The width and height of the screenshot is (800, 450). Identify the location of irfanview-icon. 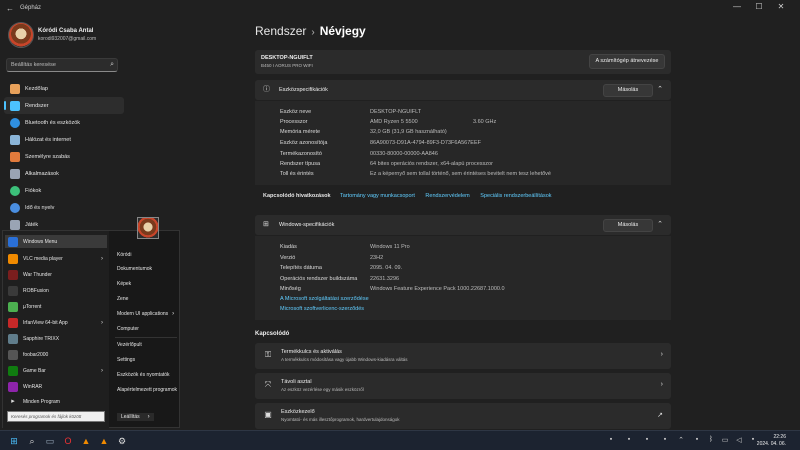
(13, 322).